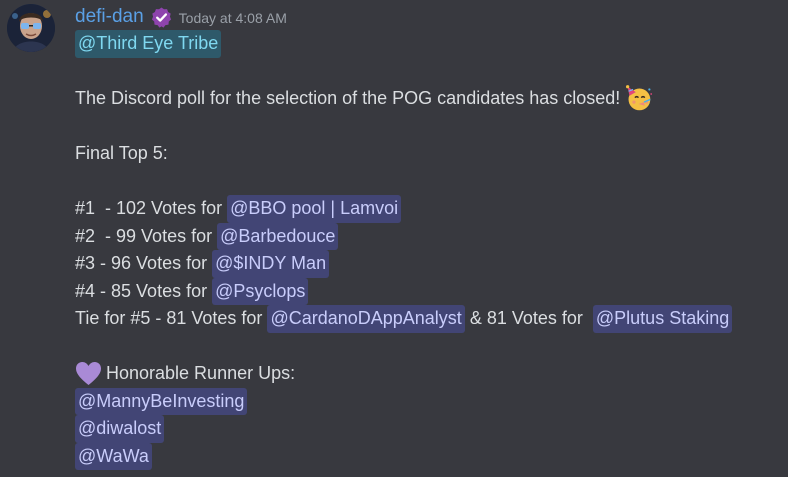  Describe the element at coordinates (151, 208) in the screenshot. I see `result-prefix: #1 - 102 Votes for` at that location.